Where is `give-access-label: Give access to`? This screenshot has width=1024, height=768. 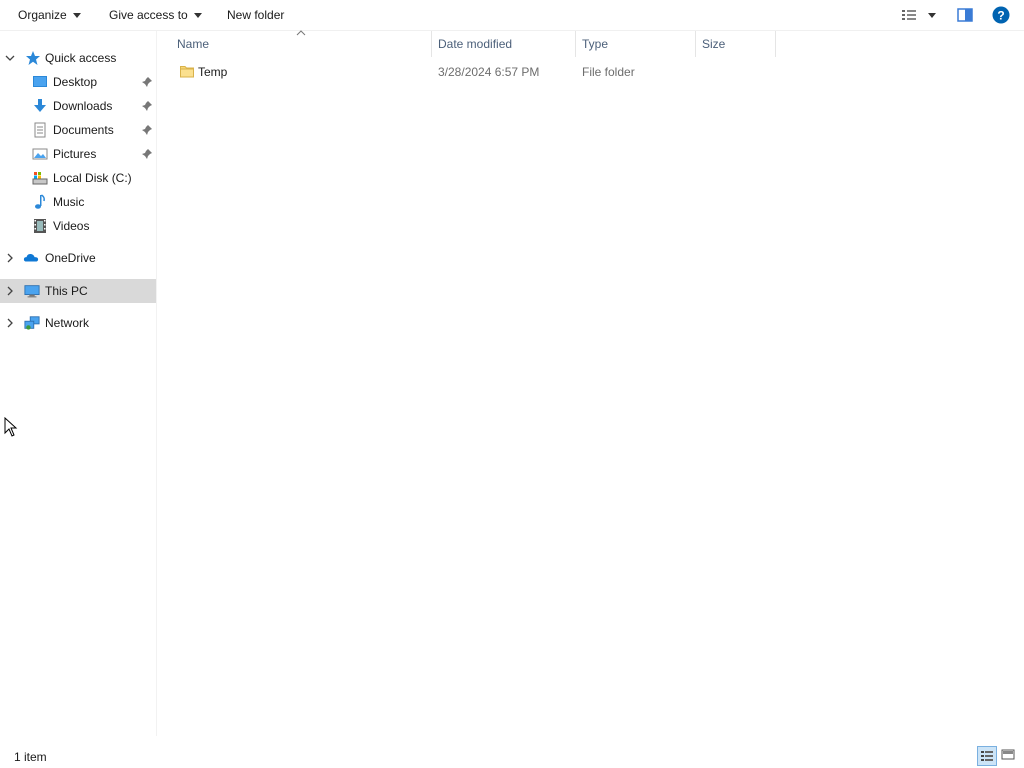 give-access-label: Give access to is located at coordinates (148, 15).